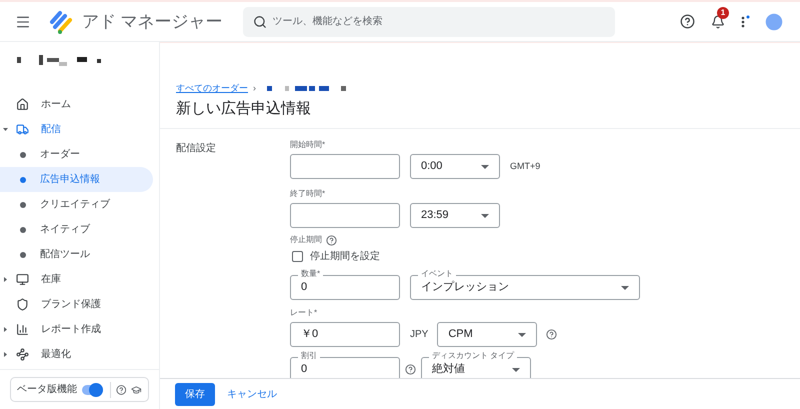 The image size is (800, 409). I want to click on sidebar-item: レポート作成, so click(79, 329).